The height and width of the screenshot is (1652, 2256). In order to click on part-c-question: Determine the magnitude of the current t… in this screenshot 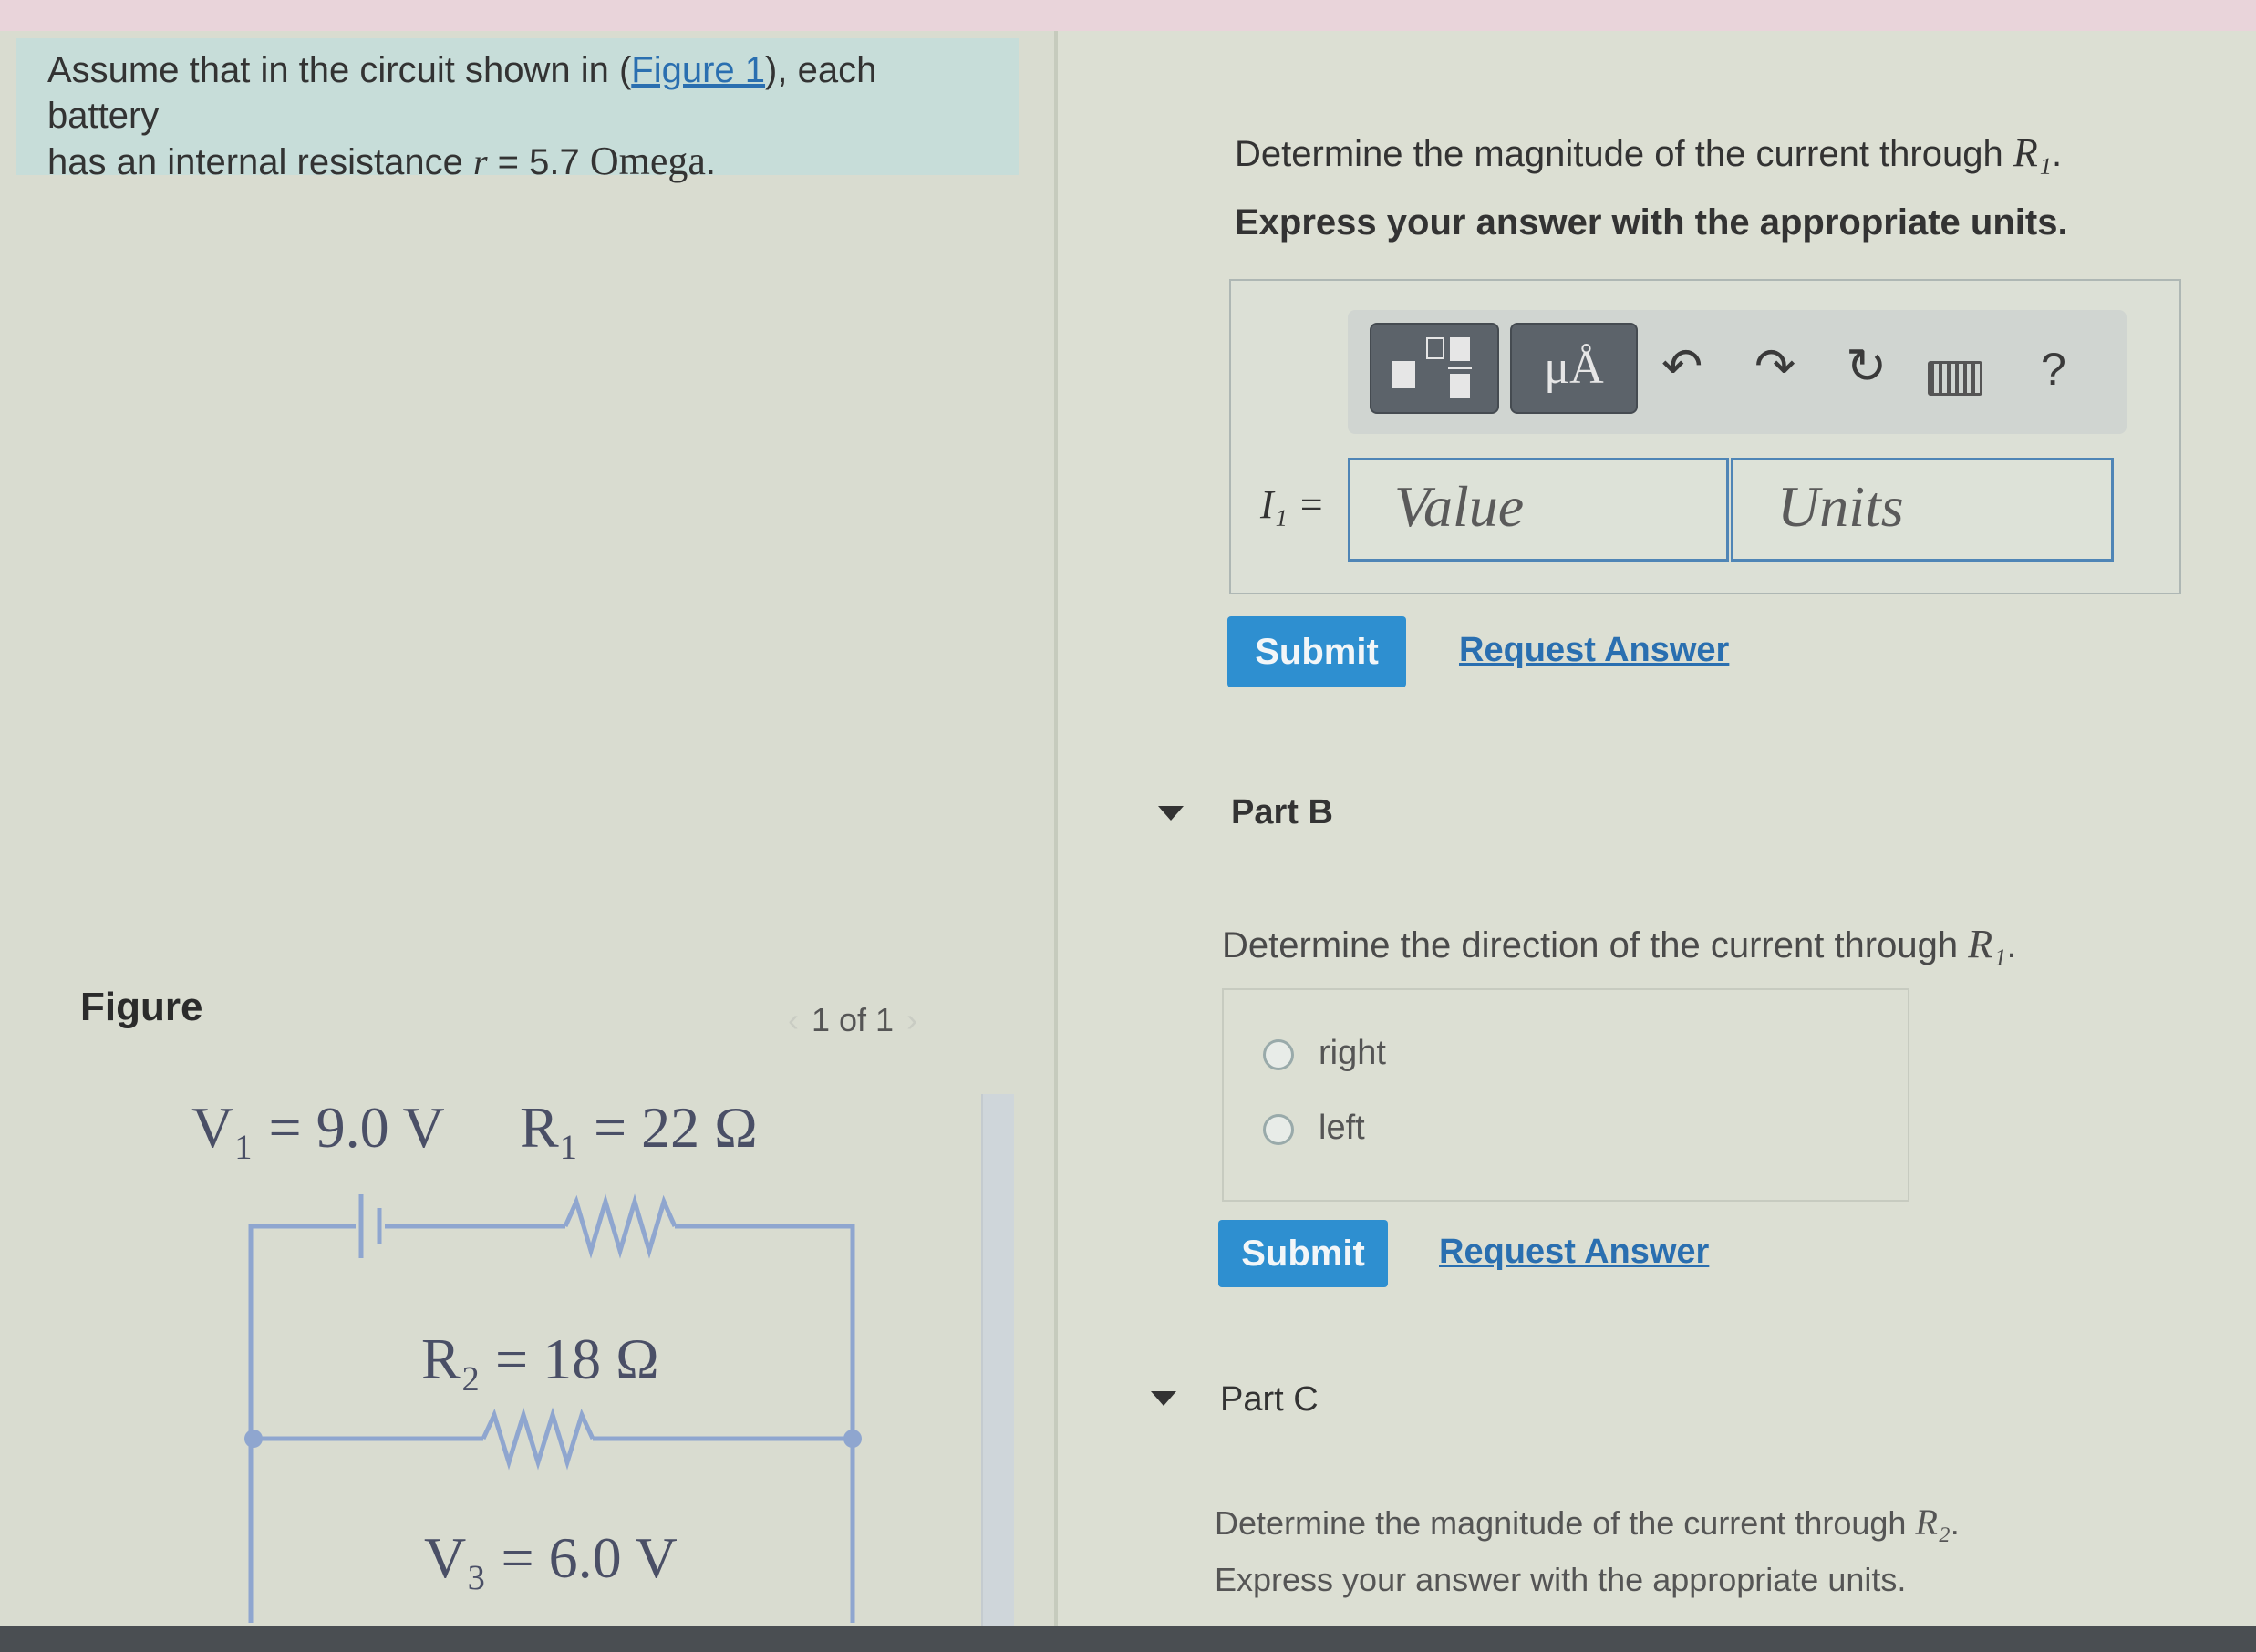, I will do `click(1587, 1522)`.